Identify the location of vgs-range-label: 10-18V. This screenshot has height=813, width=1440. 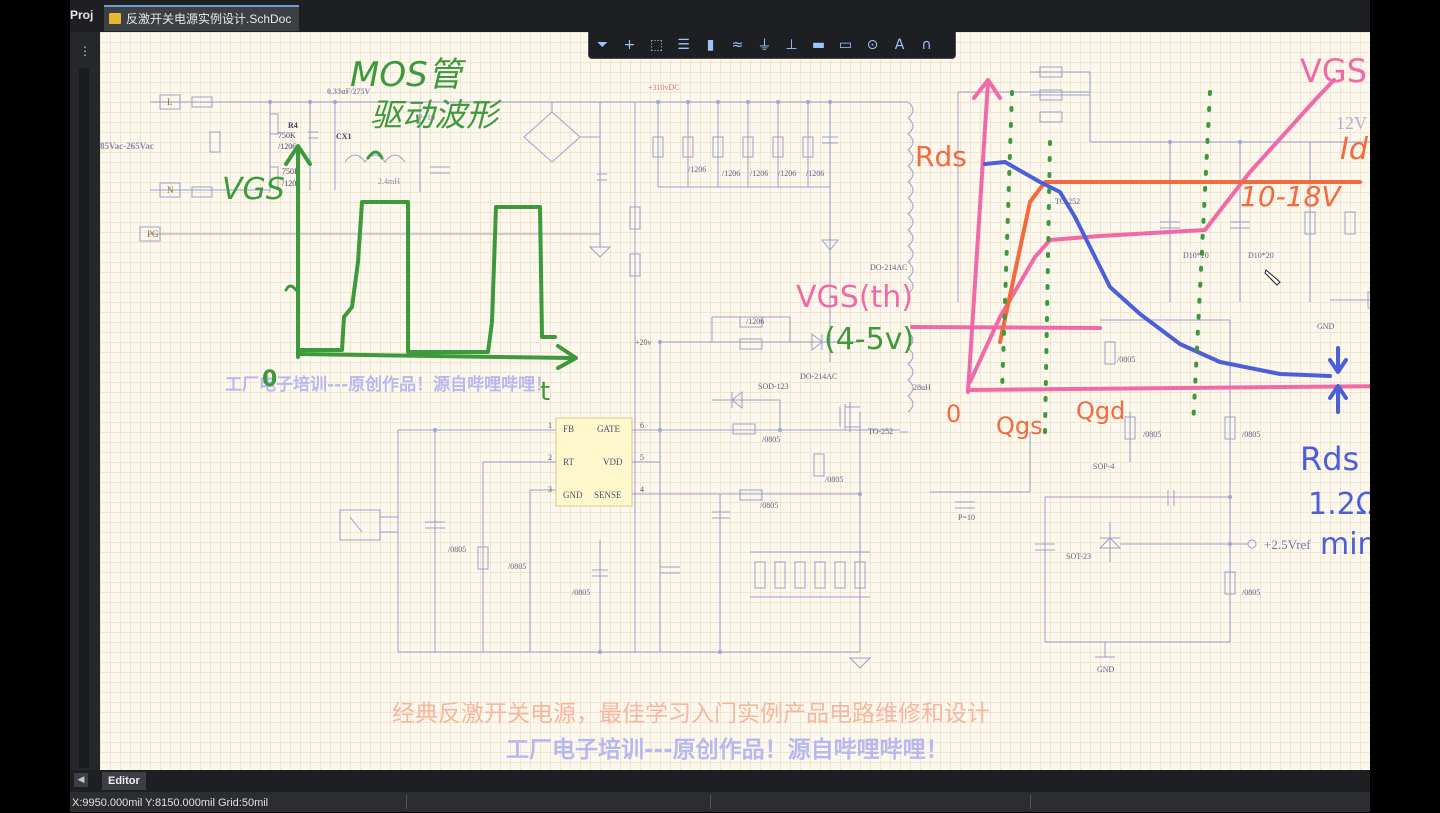
(1290, 196).